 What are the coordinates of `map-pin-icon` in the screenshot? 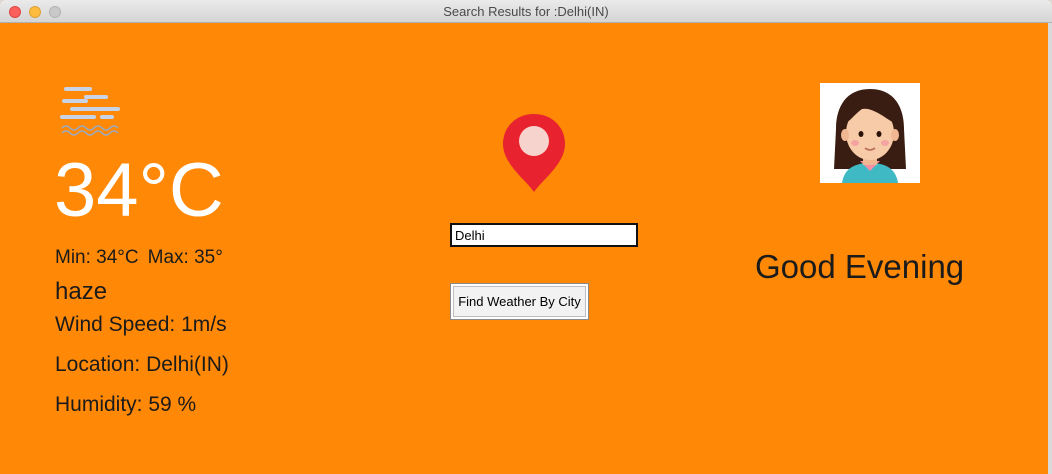 It's located at (534, 153).